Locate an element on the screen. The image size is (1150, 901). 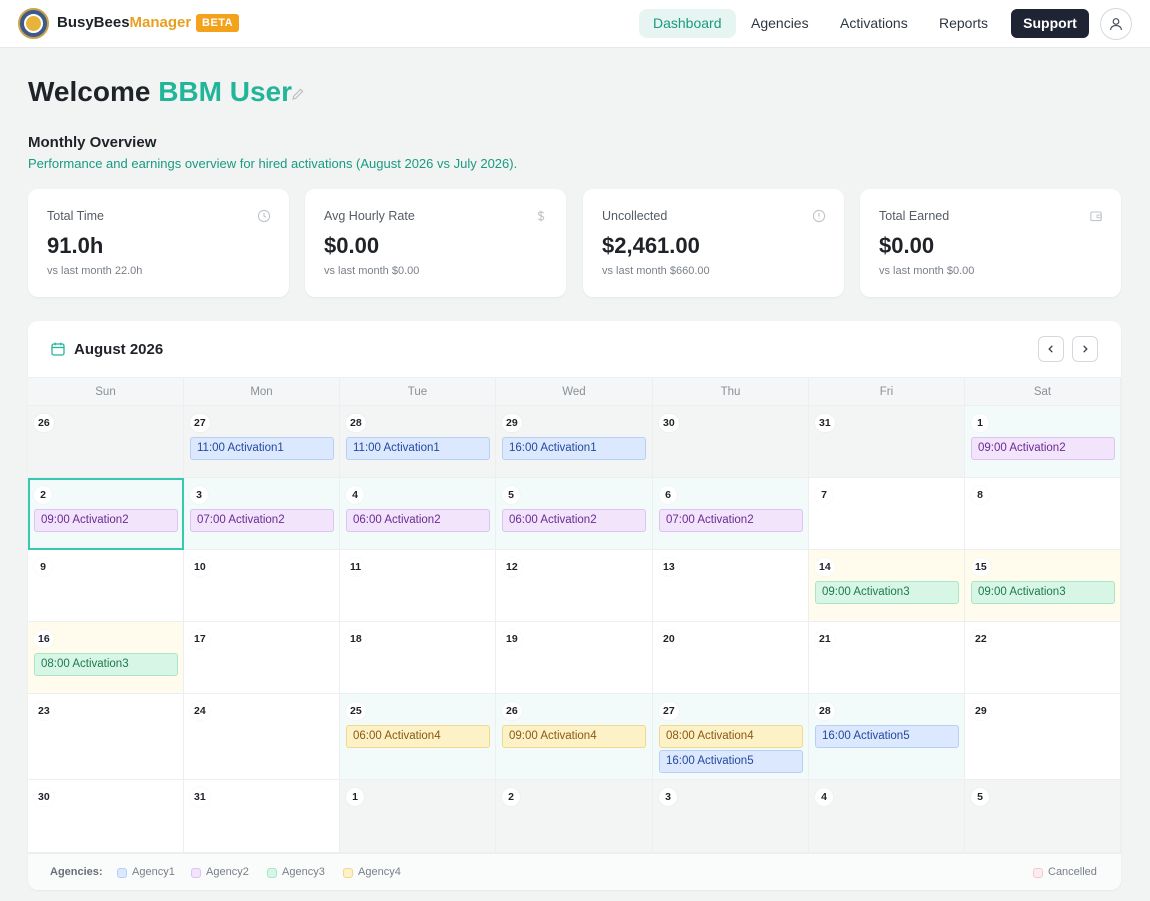
calendar-event: 06:00 Activation4 is located at coordinates (418, 736).